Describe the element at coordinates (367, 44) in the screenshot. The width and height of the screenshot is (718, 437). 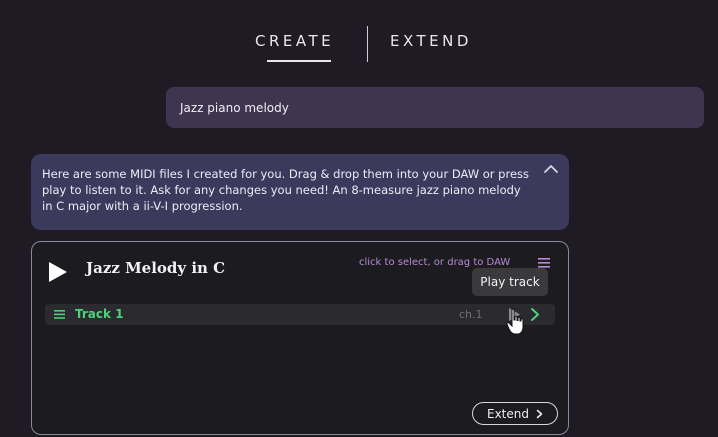
I see `tab-divider` at that location.